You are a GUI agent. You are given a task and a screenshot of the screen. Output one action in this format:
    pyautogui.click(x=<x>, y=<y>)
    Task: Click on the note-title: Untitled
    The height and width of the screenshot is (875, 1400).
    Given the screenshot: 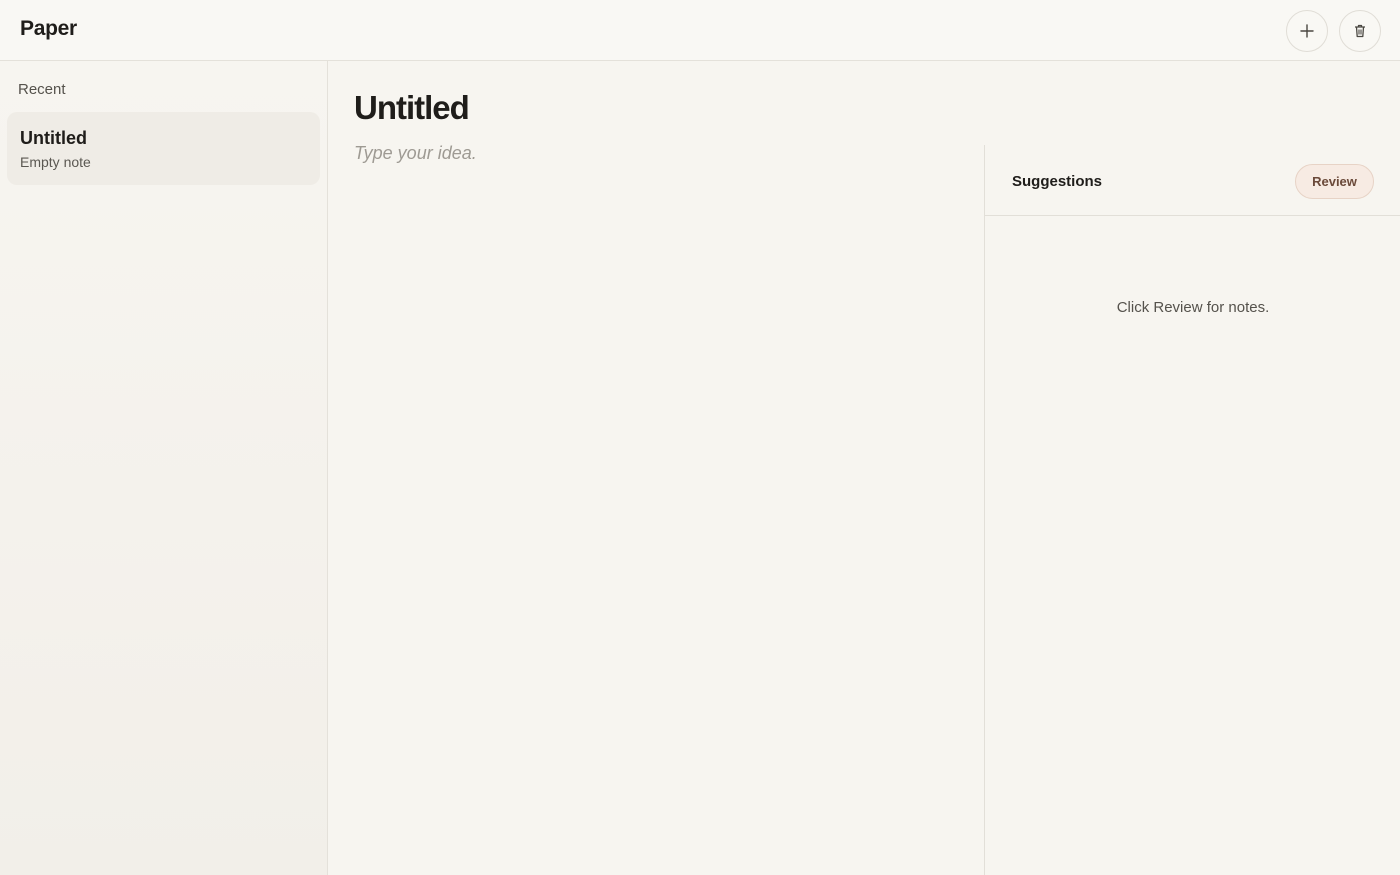 What is the action you would take?
    pyautogui.click(x=412, y=108)
    